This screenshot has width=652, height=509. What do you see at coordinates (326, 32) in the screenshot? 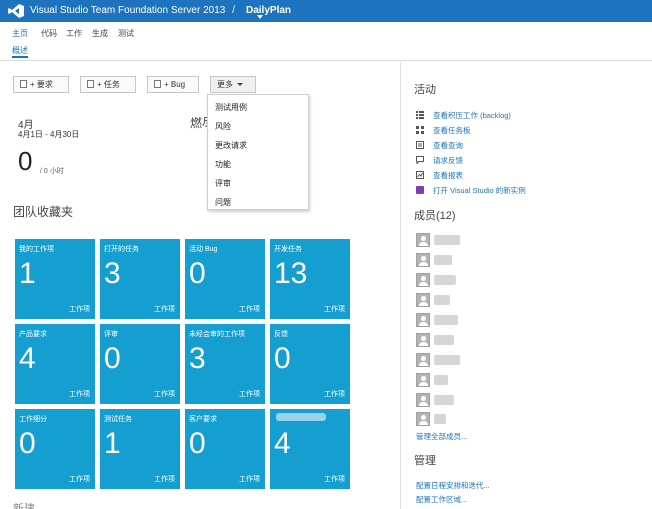
I see `main-nav: 主页 代码 工作 生成 测试` at bounding box center [326, 32].